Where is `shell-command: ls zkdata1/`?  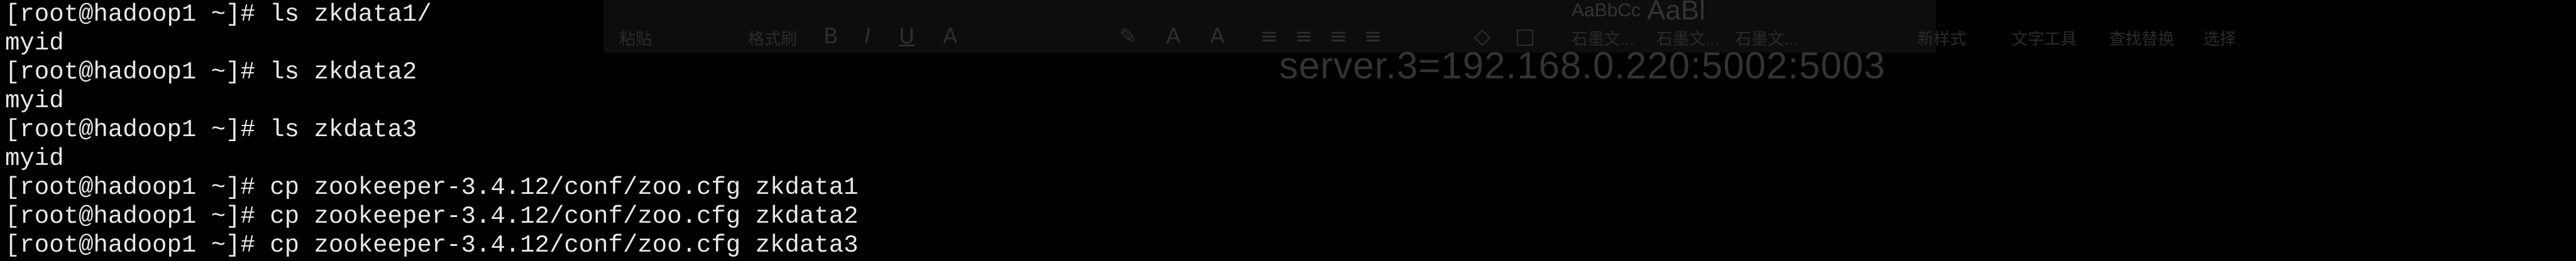
shell-command: ls zkdata1/ is located at coordinates (351, 14).